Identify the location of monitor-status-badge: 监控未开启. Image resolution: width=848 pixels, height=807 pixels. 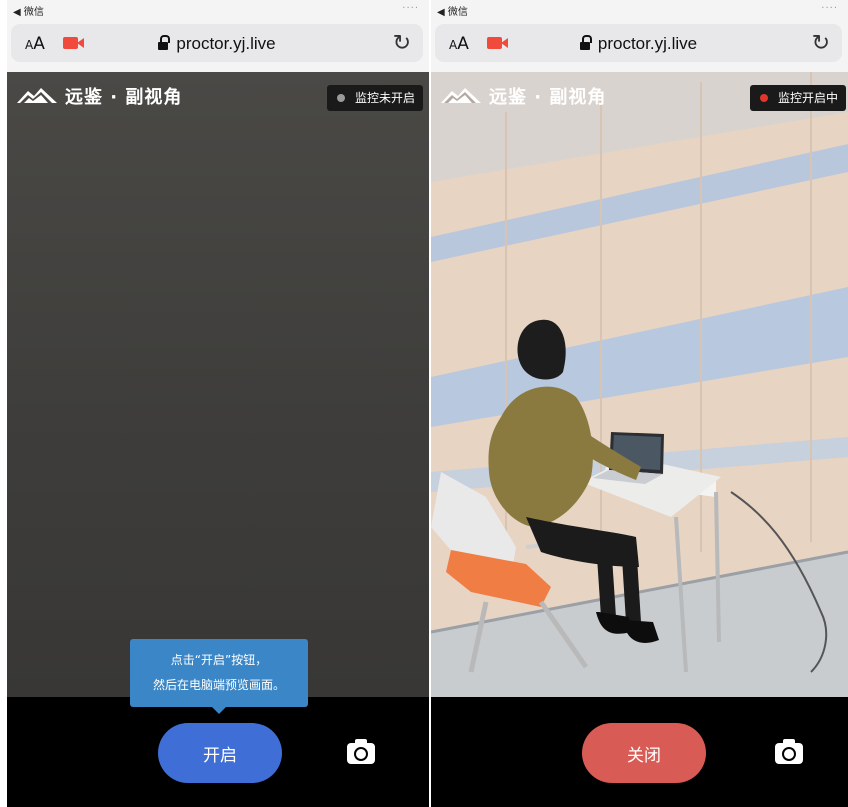
(374, 98).